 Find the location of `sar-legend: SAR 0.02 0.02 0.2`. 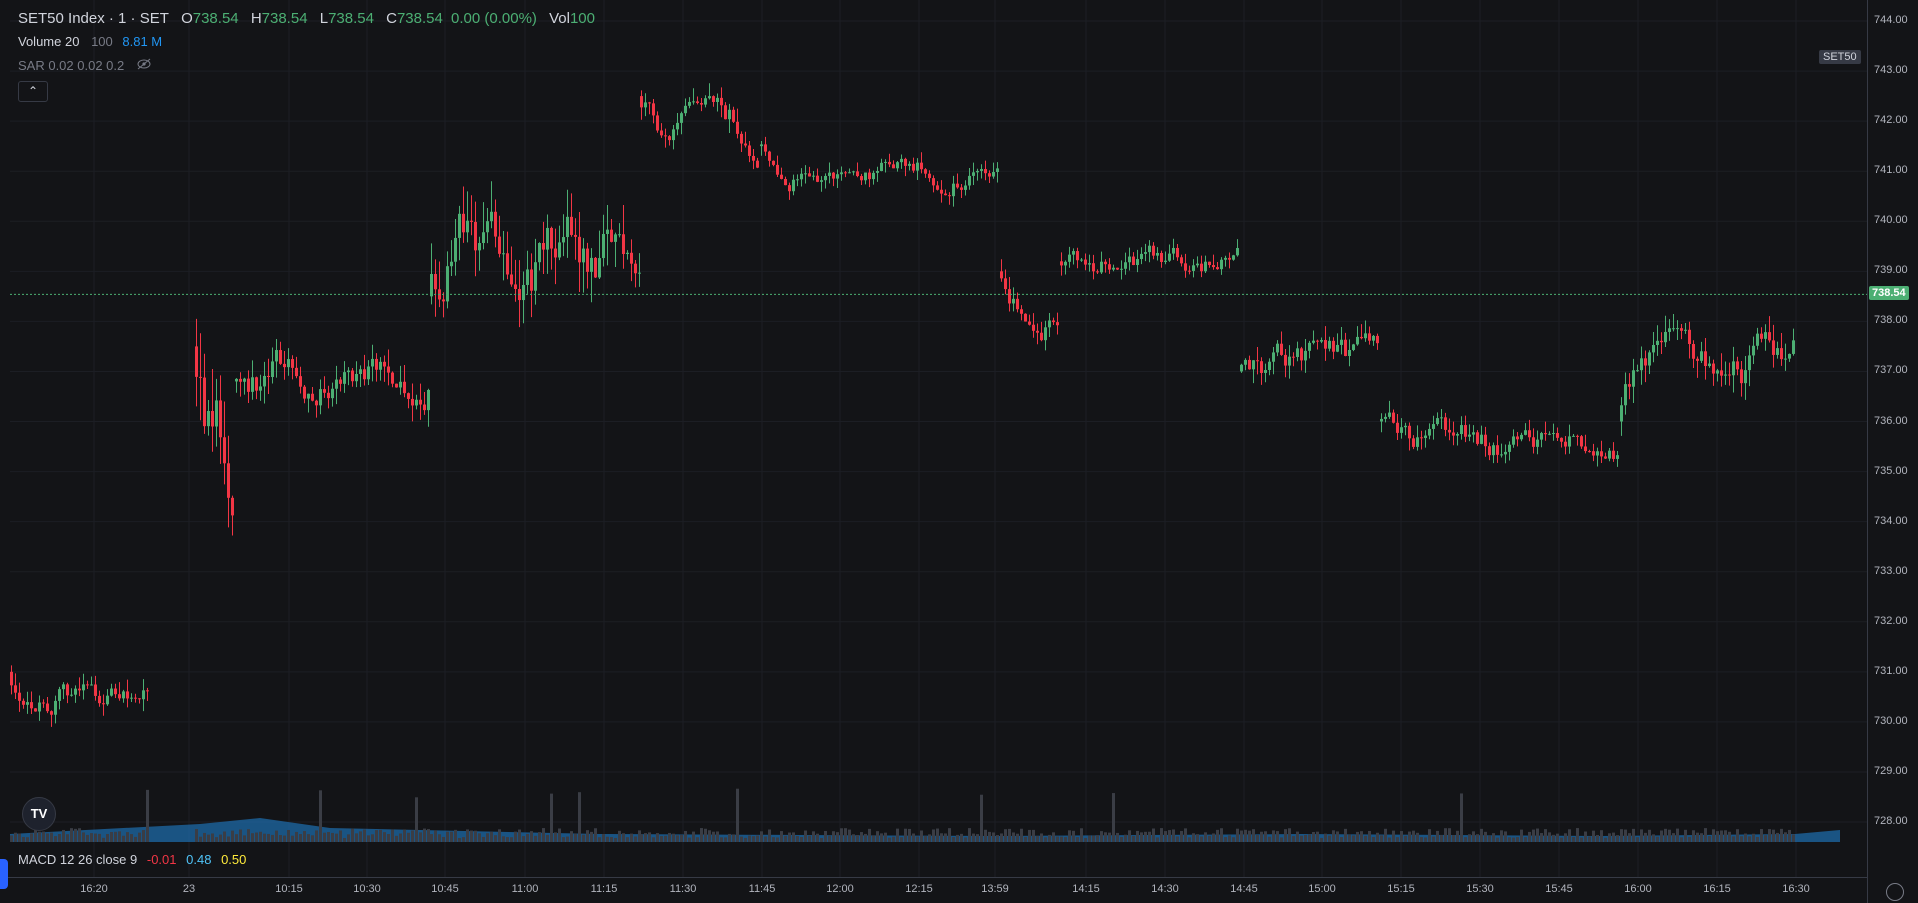

sar-legend: SAR 0.02 0.02 0.2 is located at coordinates (85, 65).